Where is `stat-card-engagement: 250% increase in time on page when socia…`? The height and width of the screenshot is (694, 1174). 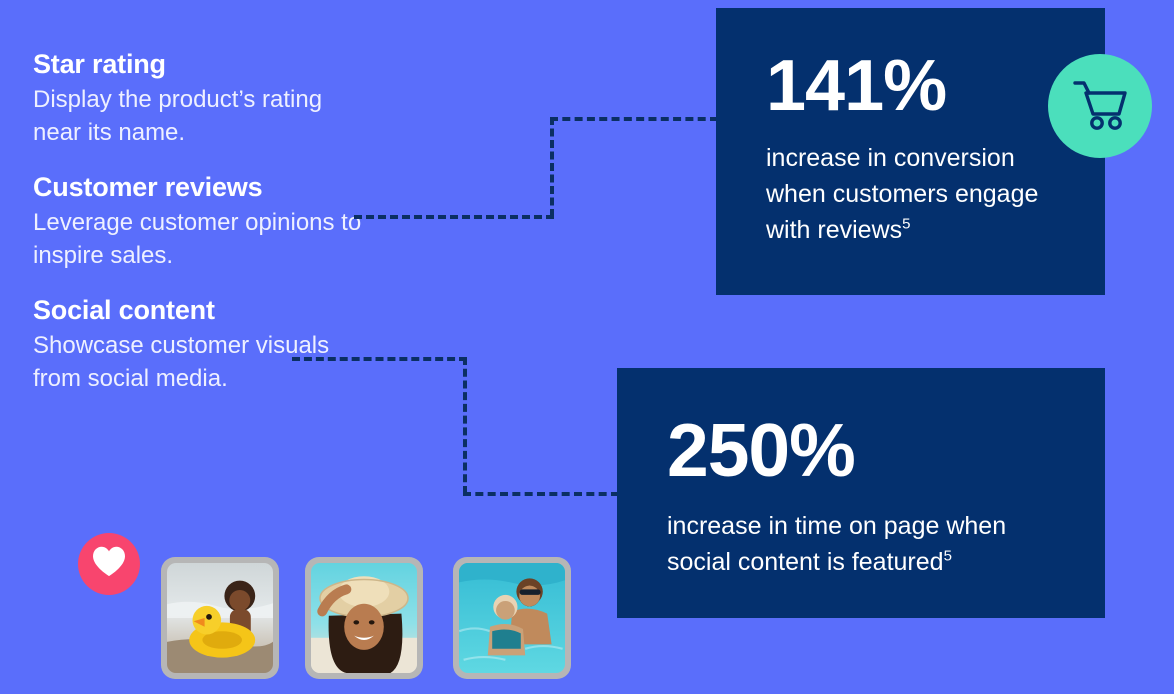
stat-card-engagement: 250% increase in time on page when socia… is located at coordinates (861, 493).